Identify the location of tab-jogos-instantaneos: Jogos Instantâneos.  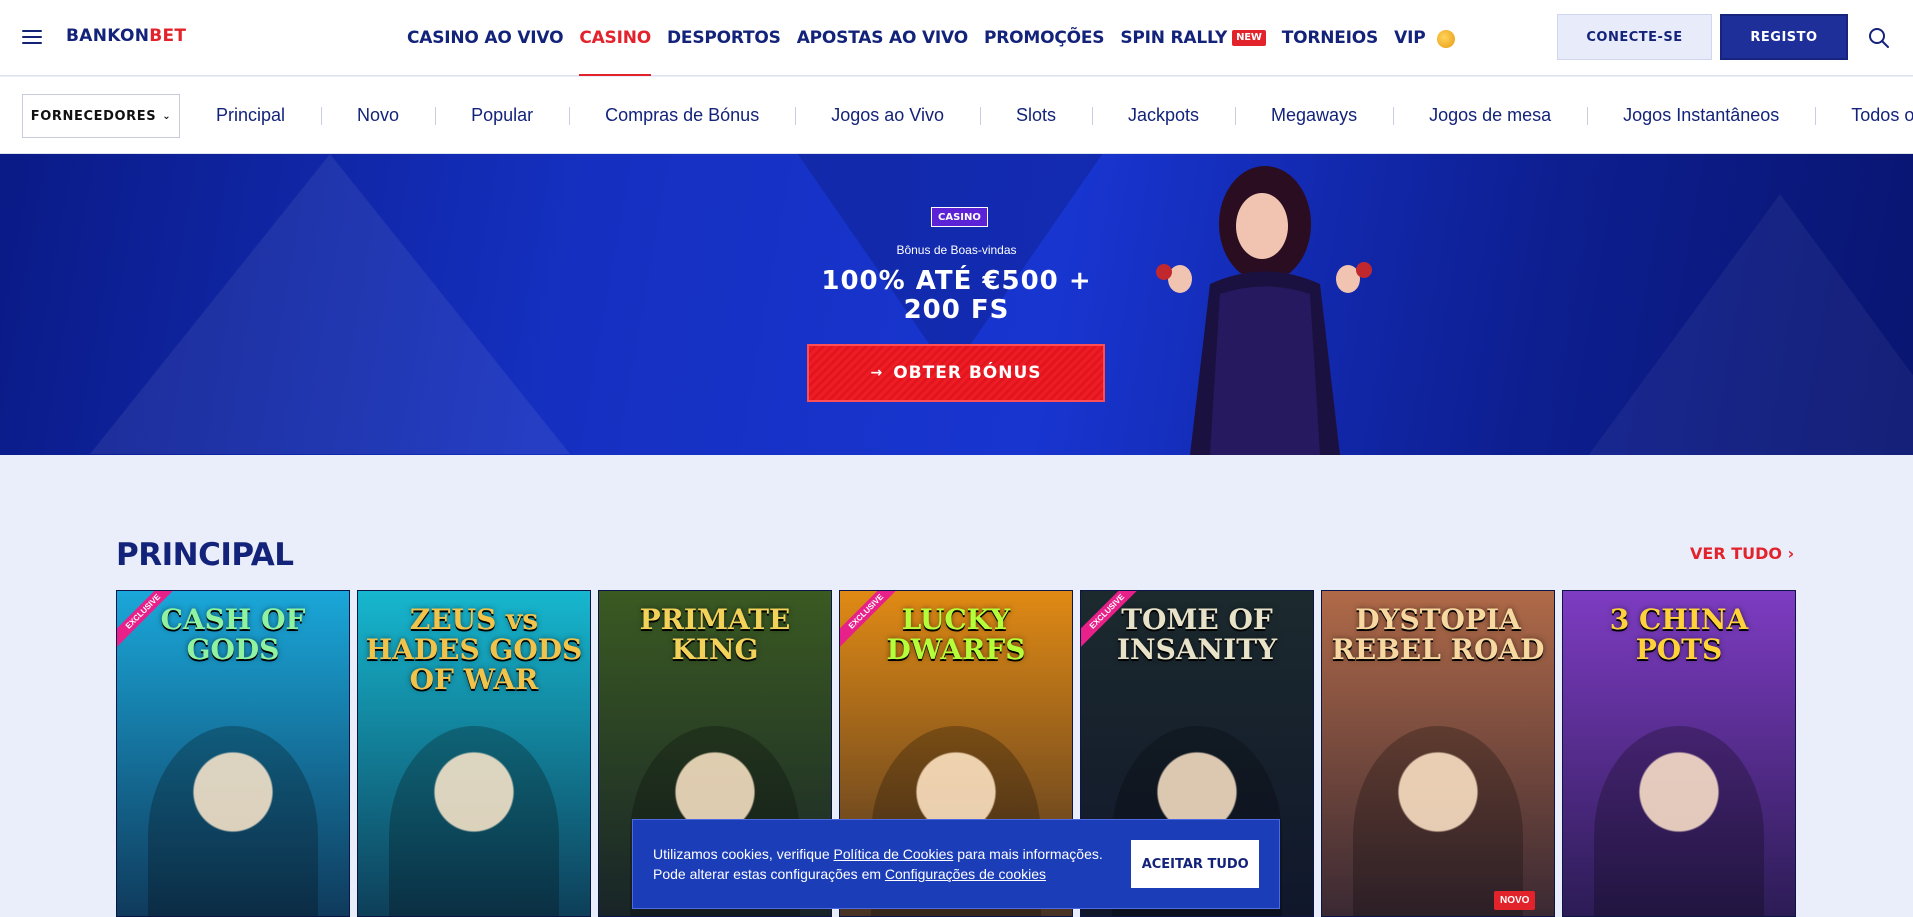
(1701, 115).